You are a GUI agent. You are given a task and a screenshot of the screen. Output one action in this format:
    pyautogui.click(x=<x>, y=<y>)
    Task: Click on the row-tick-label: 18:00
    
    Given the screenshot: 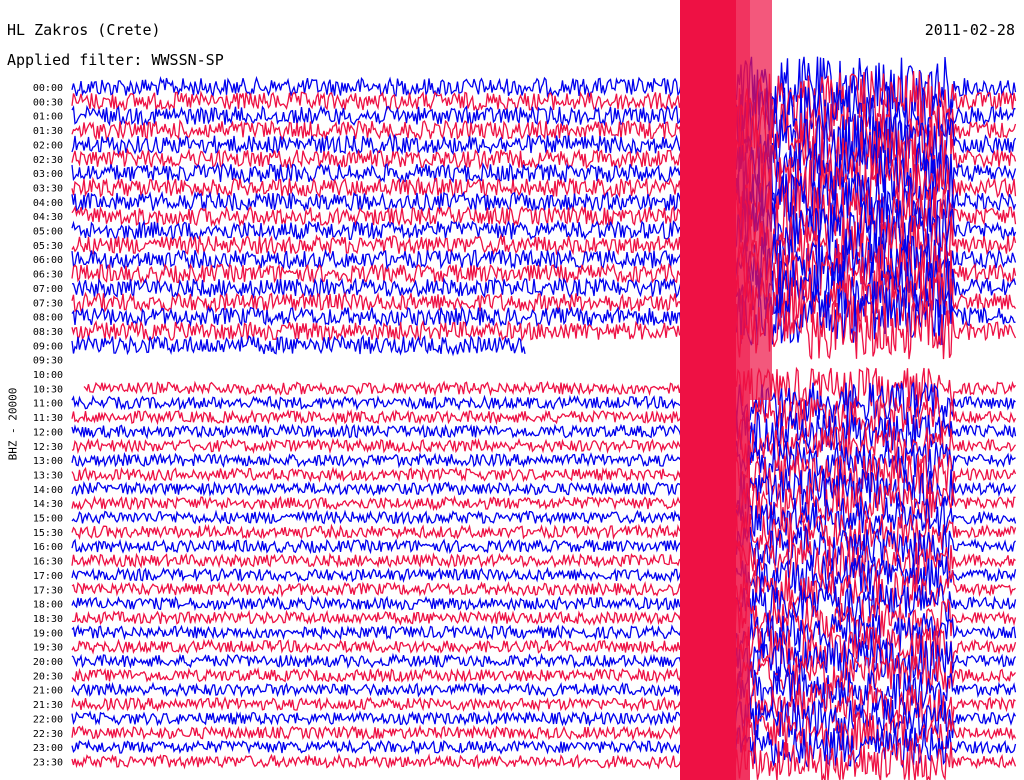 What is the action you would take?
    pyautogui.click(x=48, y=605)
    